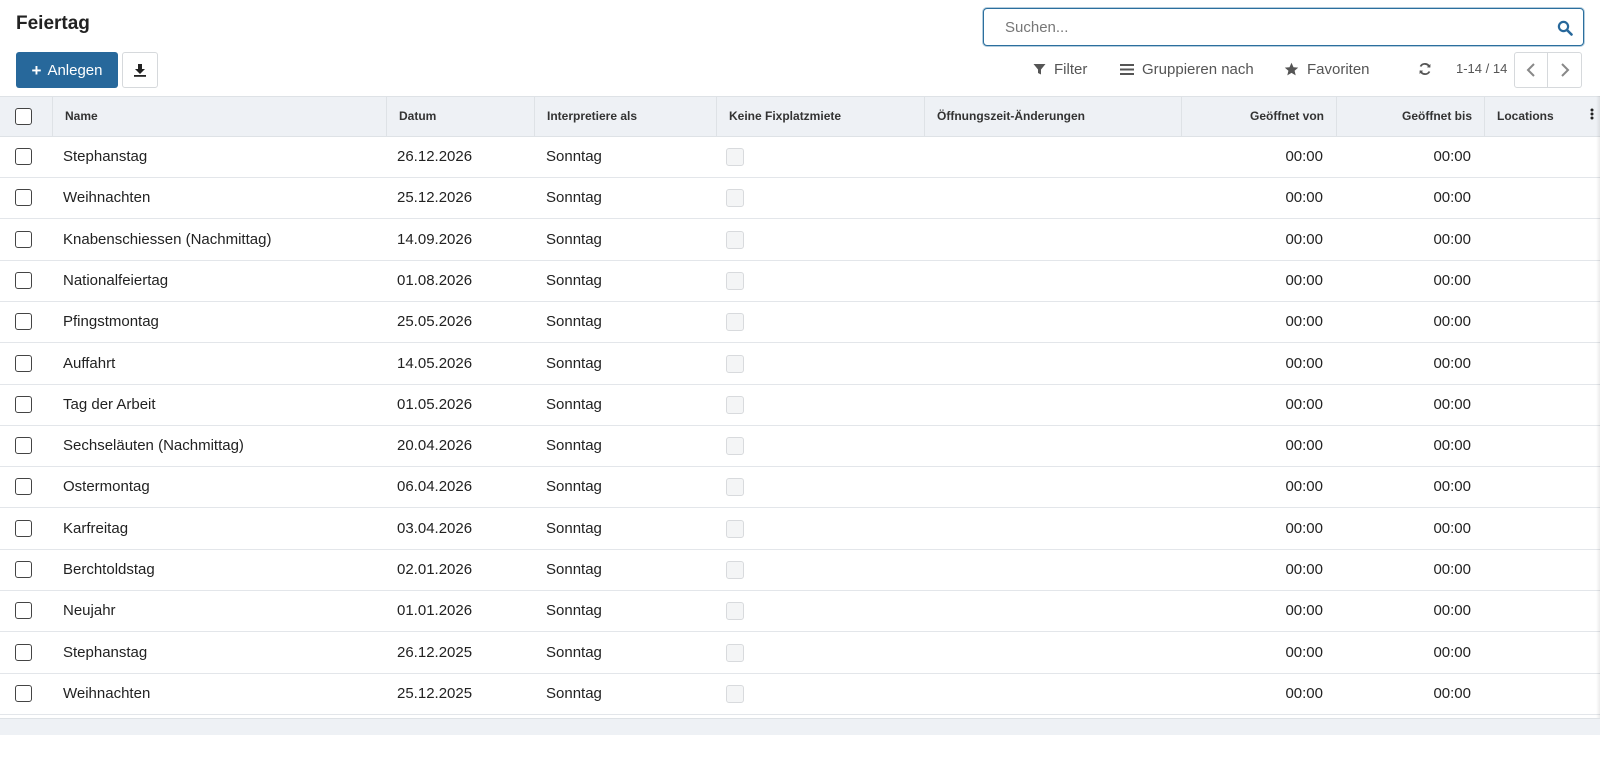 The height and width of the screenshot is (759, 1600). Describe the element at coordinates (435, 611) in the screenshot. I see `cell-date: 01.01.2026` at that location.